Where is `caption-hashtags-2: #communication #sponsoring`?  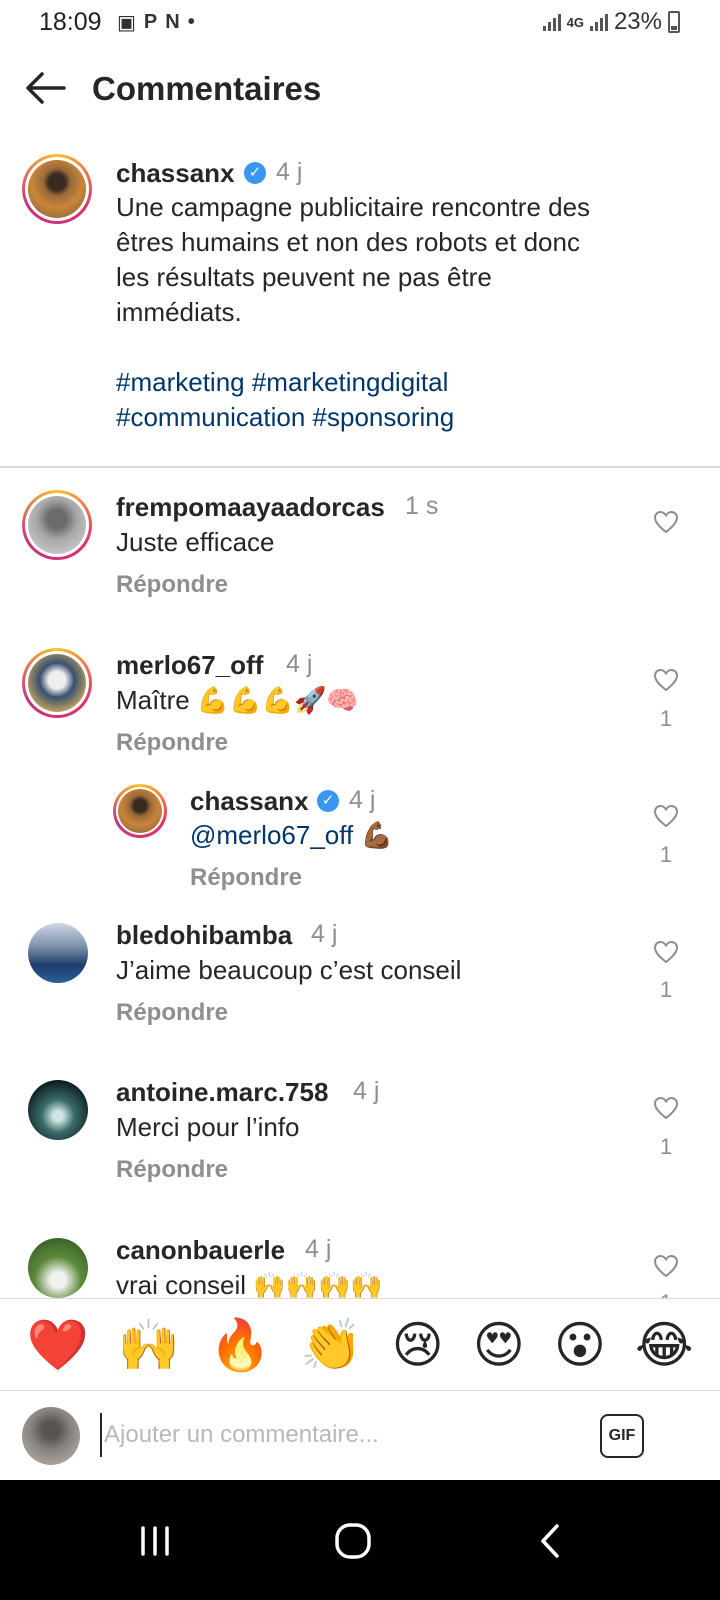 caption-hashtags-2: #communication #sponsoring is located at coordinates (396, 417).